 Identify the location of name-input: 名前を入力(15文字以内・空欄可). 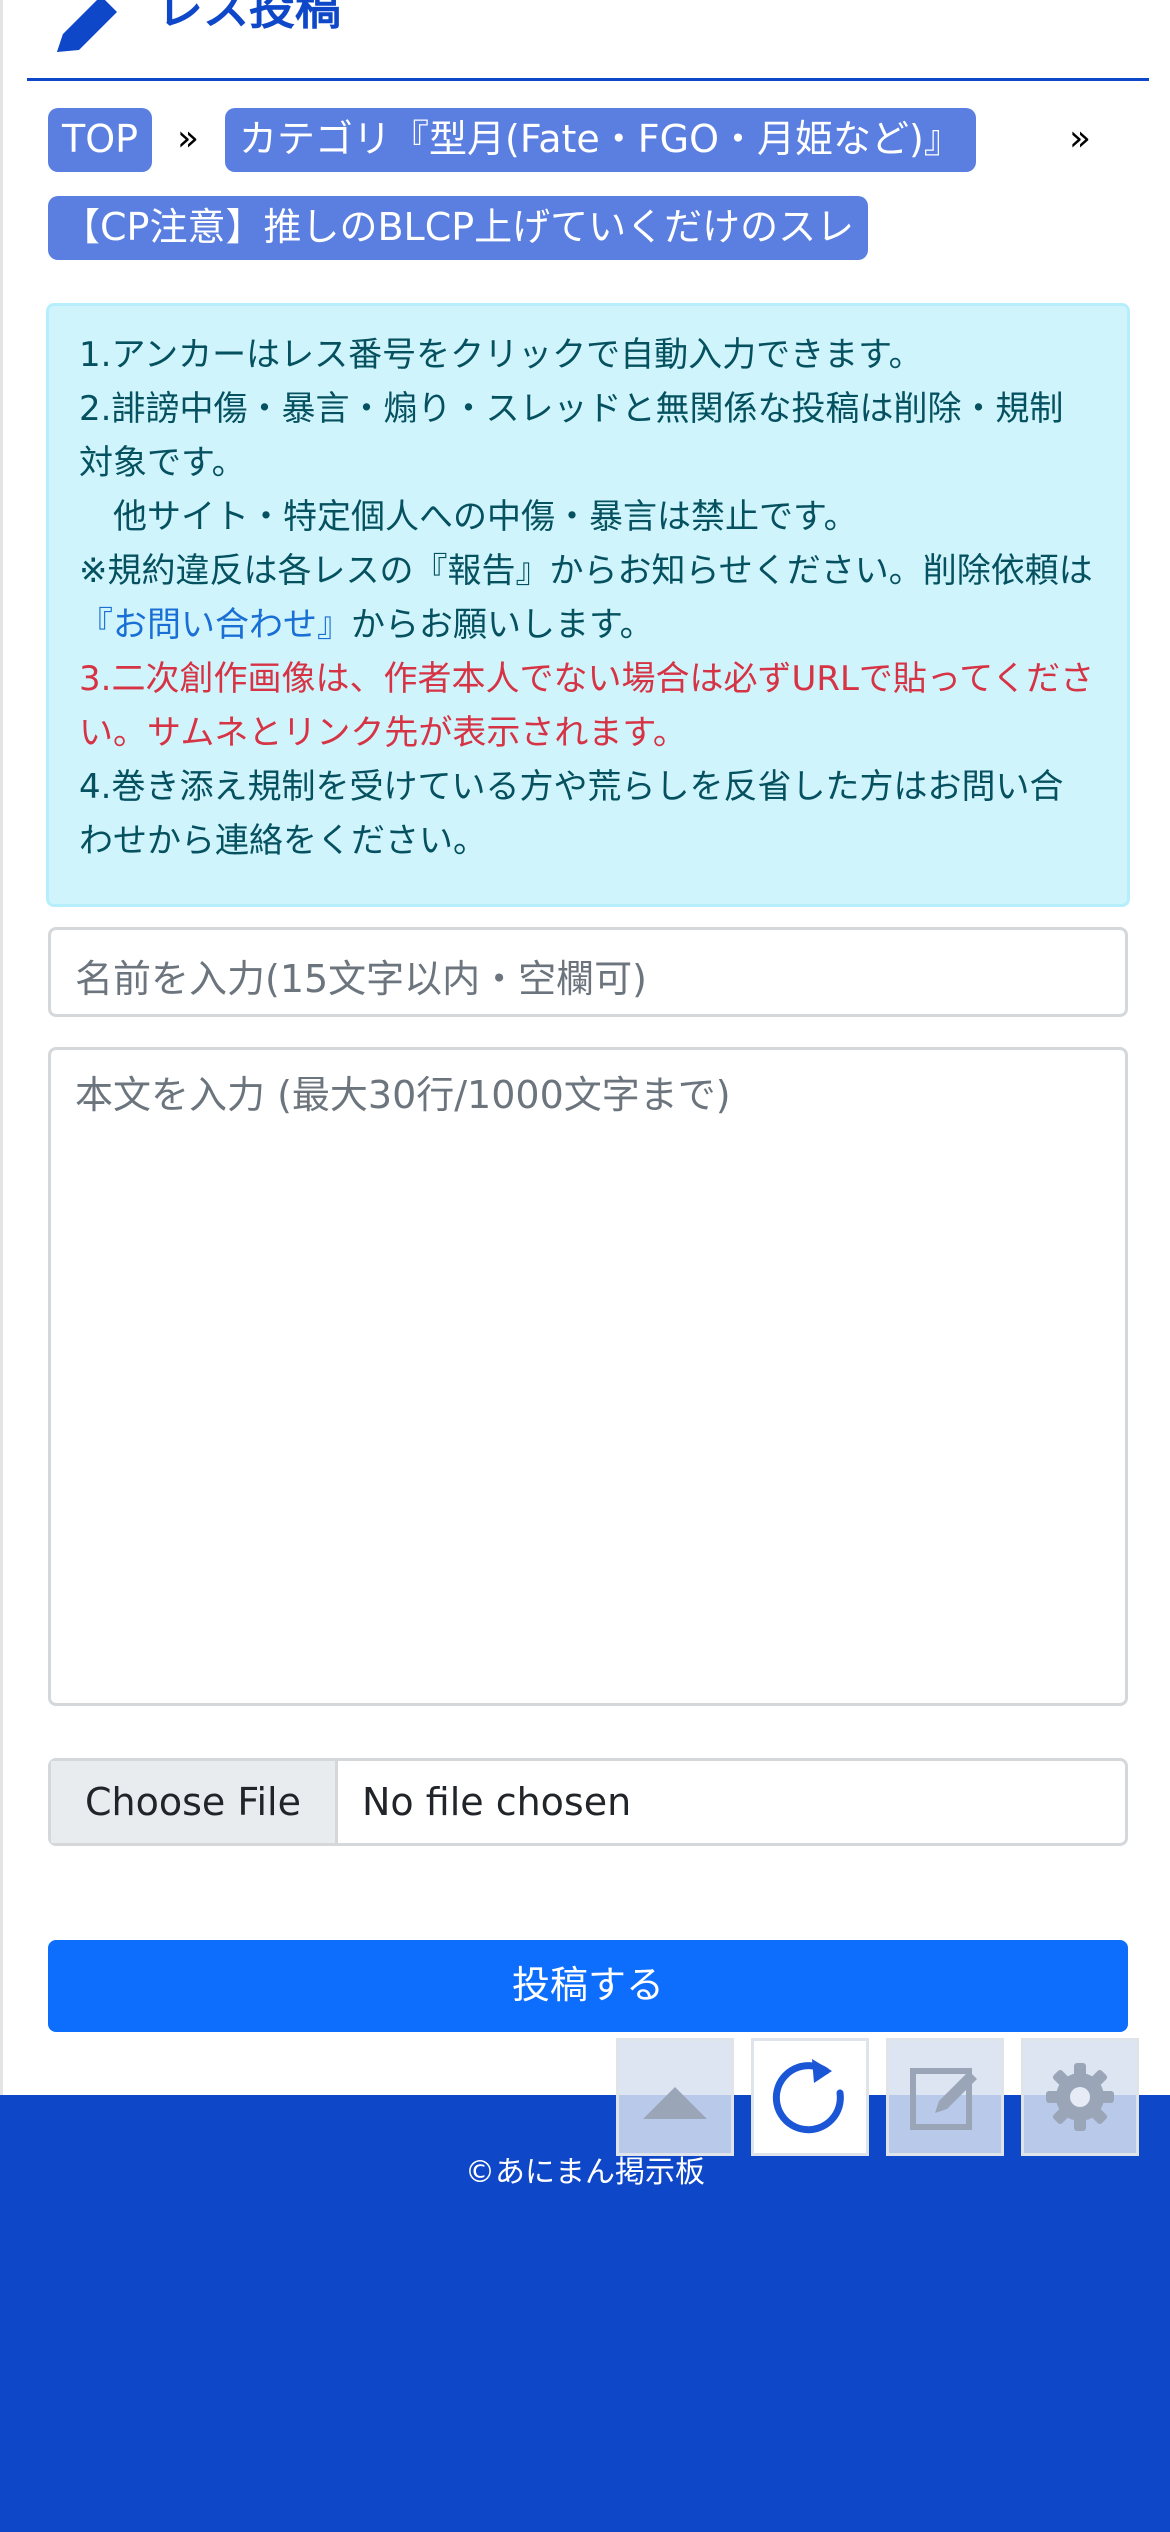
(588, 972).